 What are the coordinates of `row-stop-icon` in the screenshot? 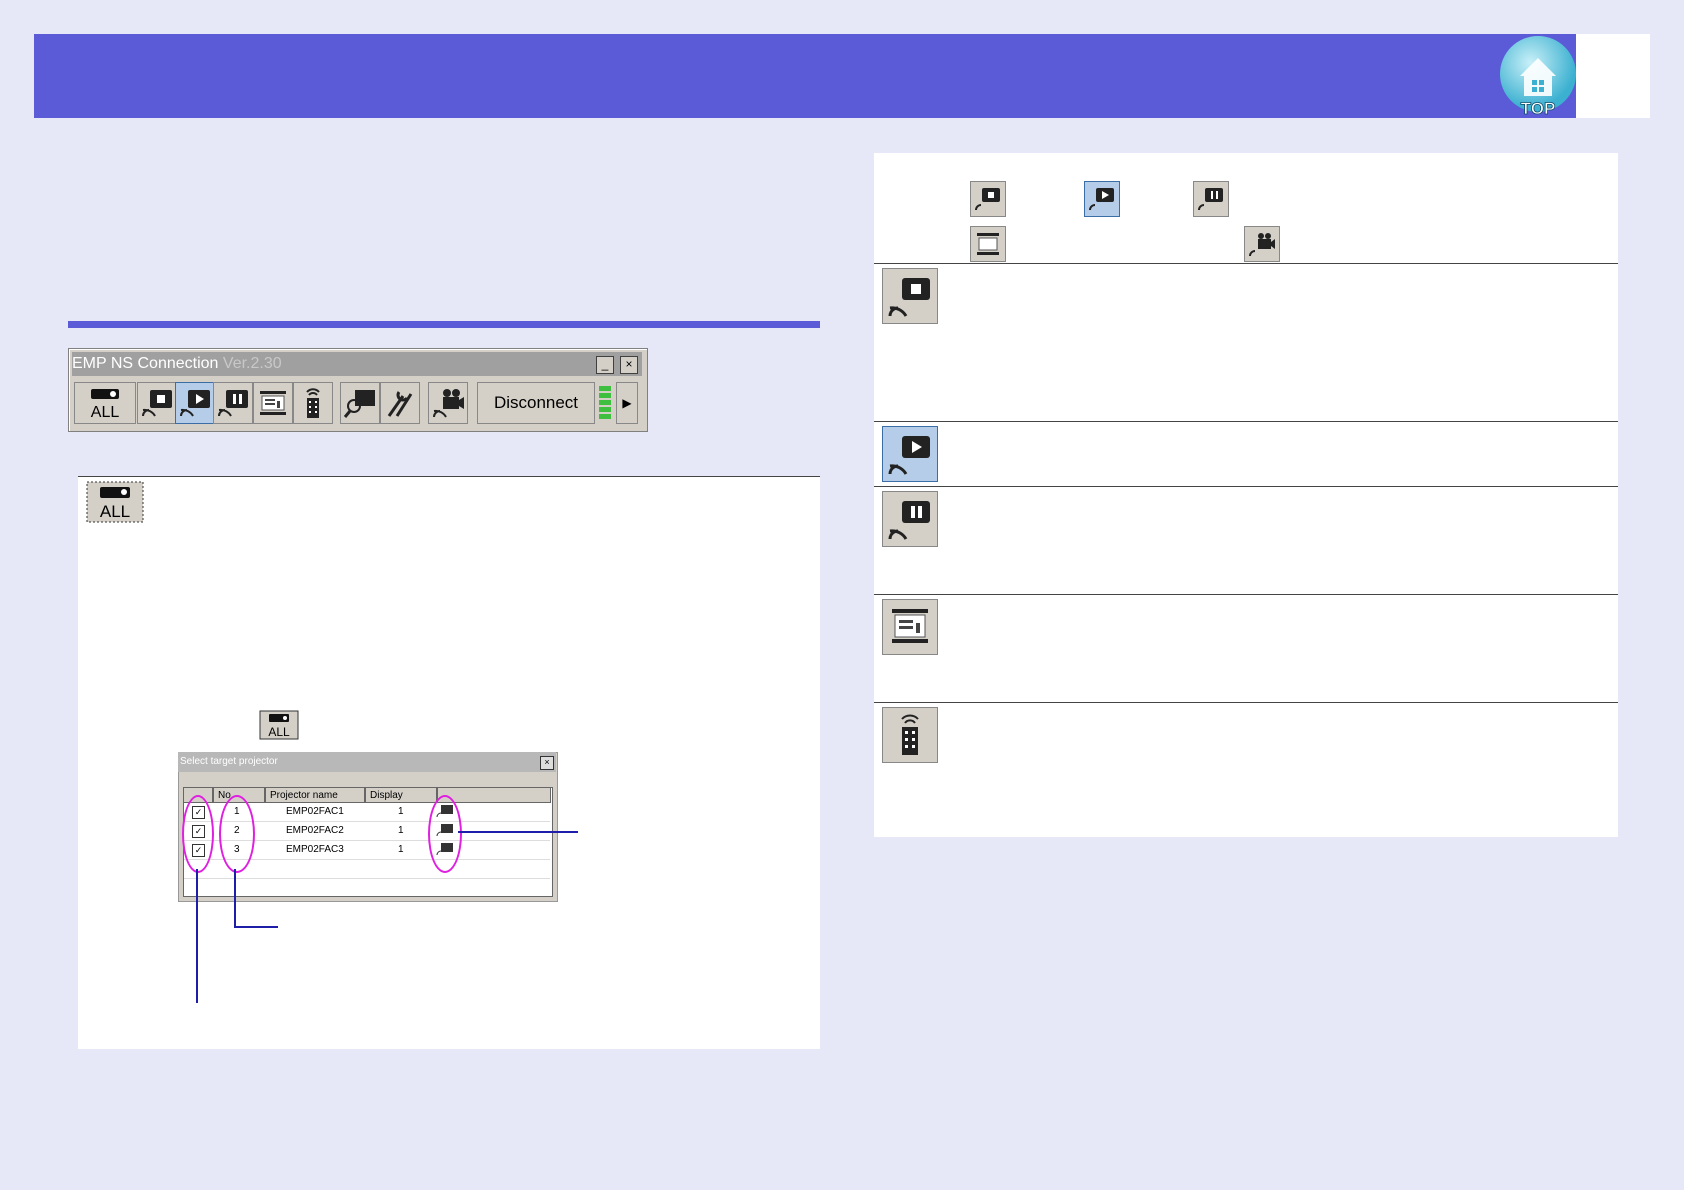 It's located at (910, 296).